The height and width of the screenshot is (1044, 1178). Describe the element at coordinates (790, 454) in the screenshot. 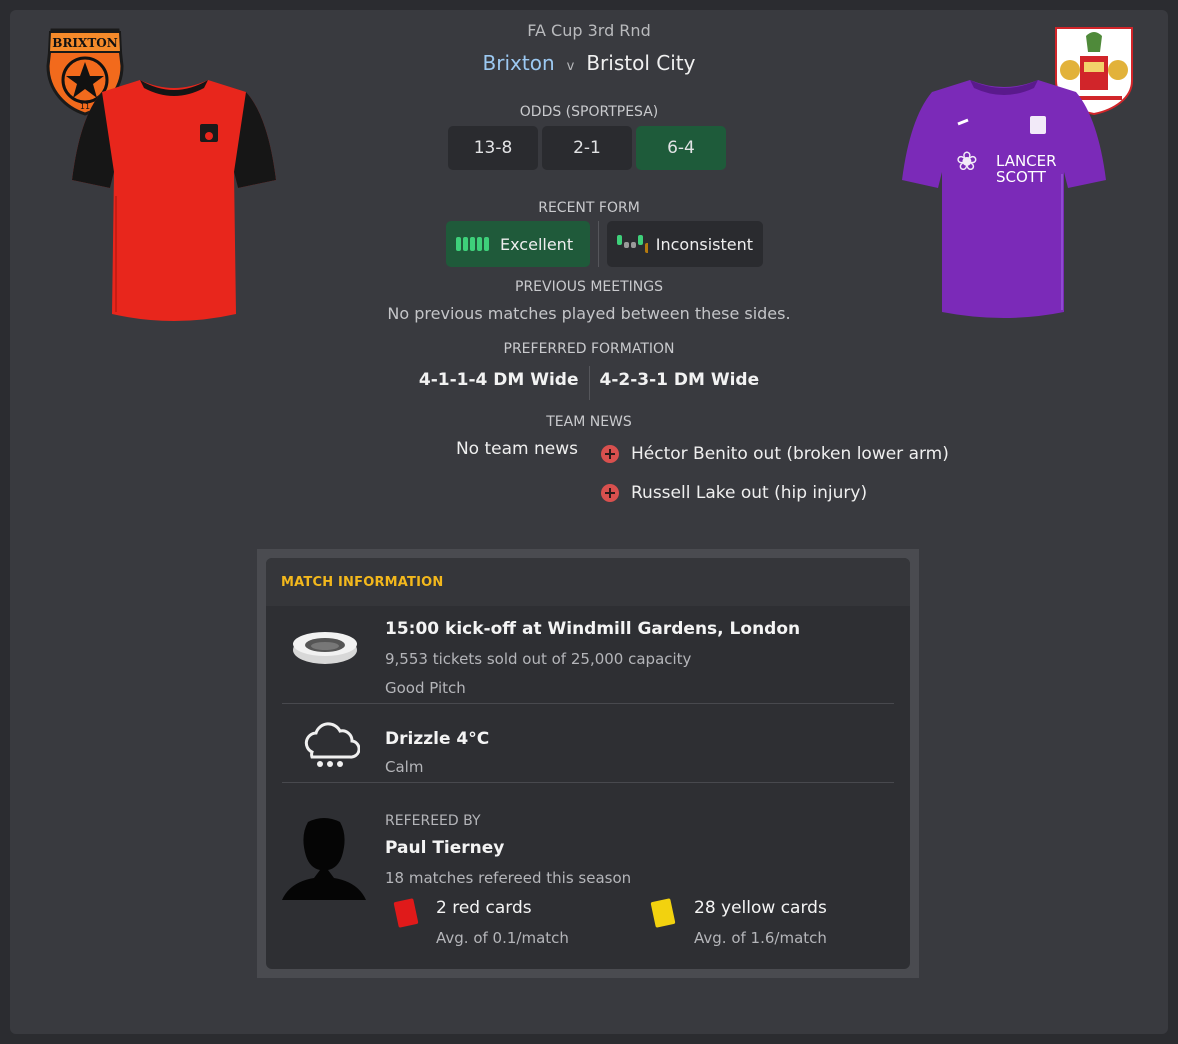

I see `injury-text: Héctor Benito out (broken lower arm)` at that location.